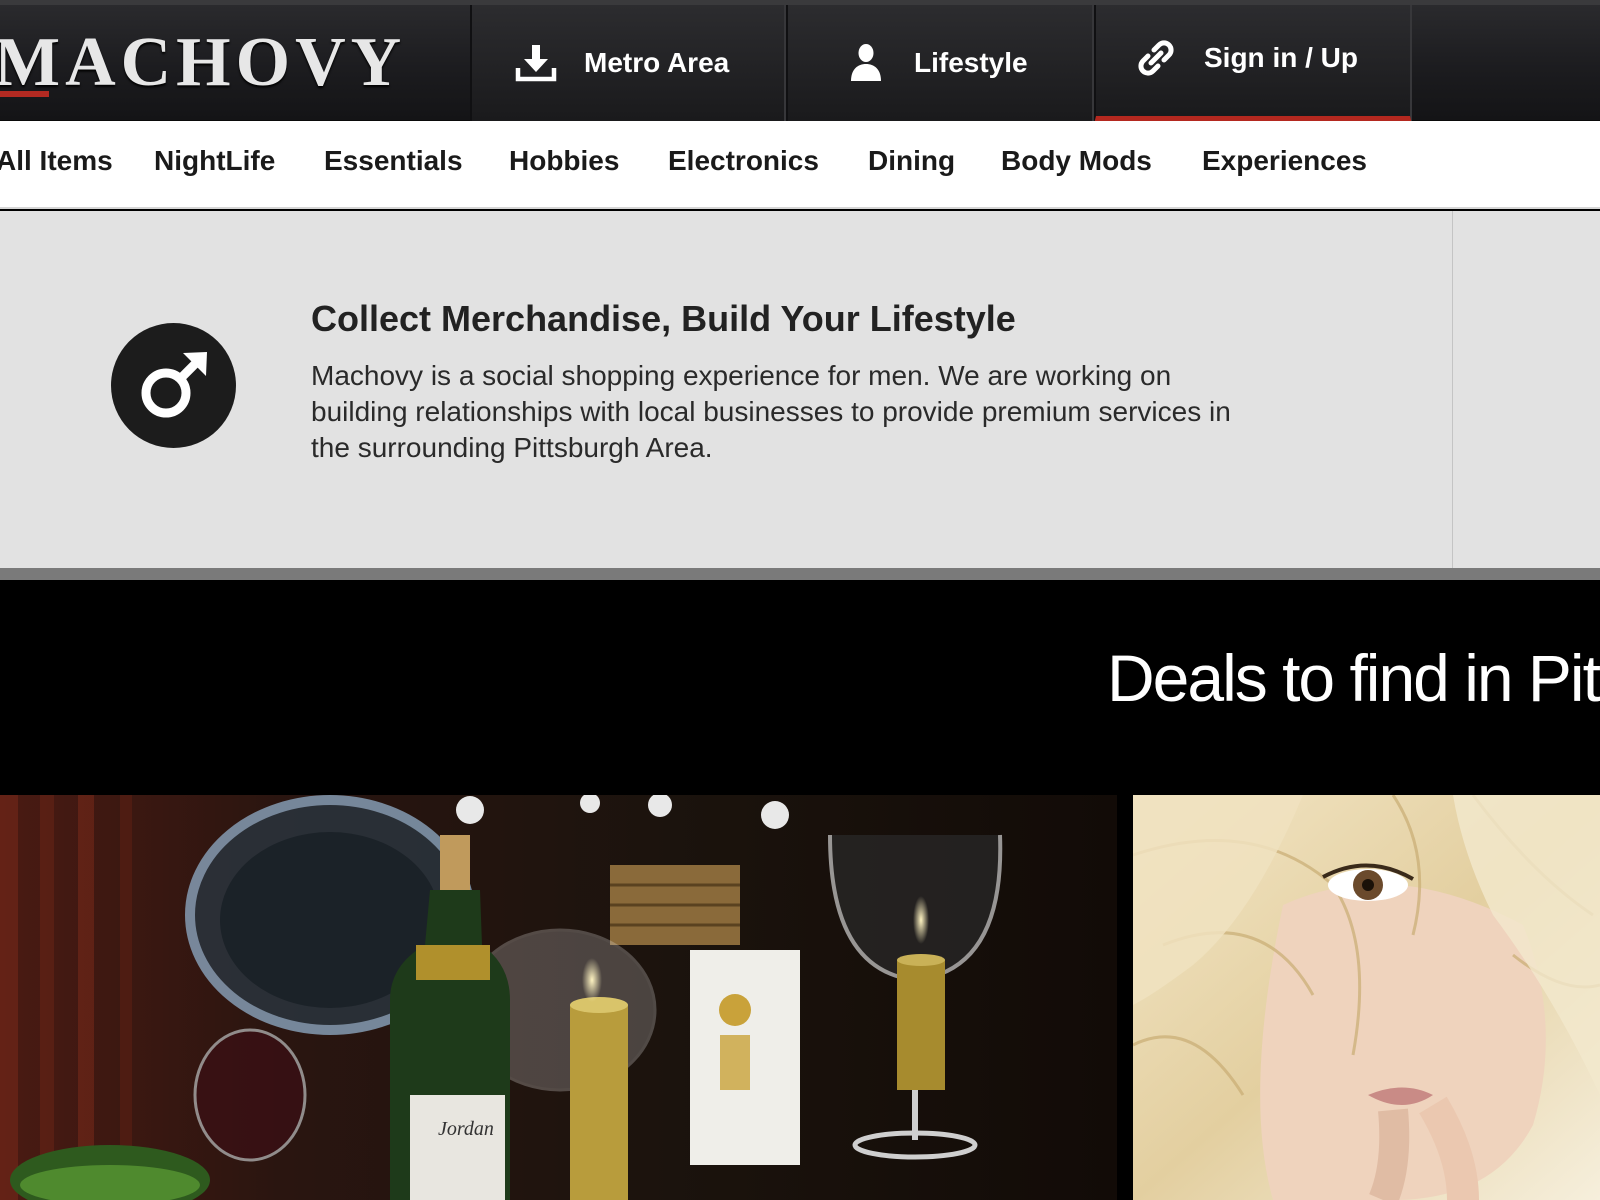 The image size is (1600, 1200). What do you see at coordinates (203, 63) in the screenshot?
I see `site-logo: MACHOVY` at bounding box center [203, 63].